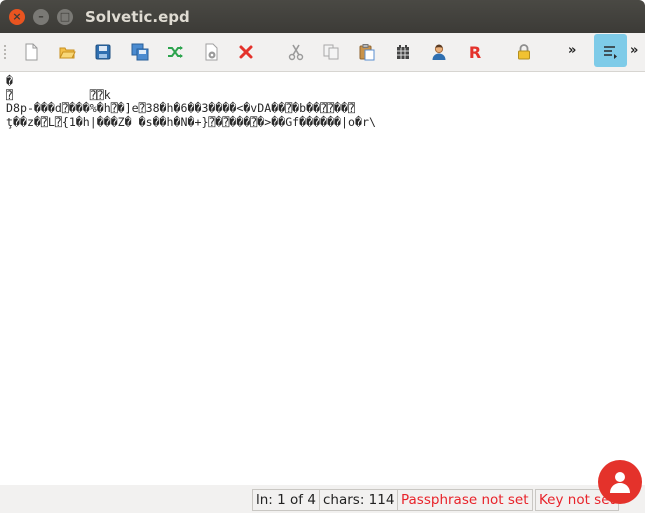 The width and height of the screenshot is (645, 513). What do you see at coordinates (620, 482) in the screenshot?
I see `watermark-logo` at bounding box center [620, 482].